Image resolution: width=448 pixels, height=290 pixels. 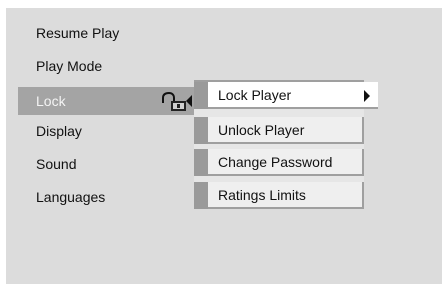 I want to click on menu-item-languages: Languages, so click(x=70, y=197).